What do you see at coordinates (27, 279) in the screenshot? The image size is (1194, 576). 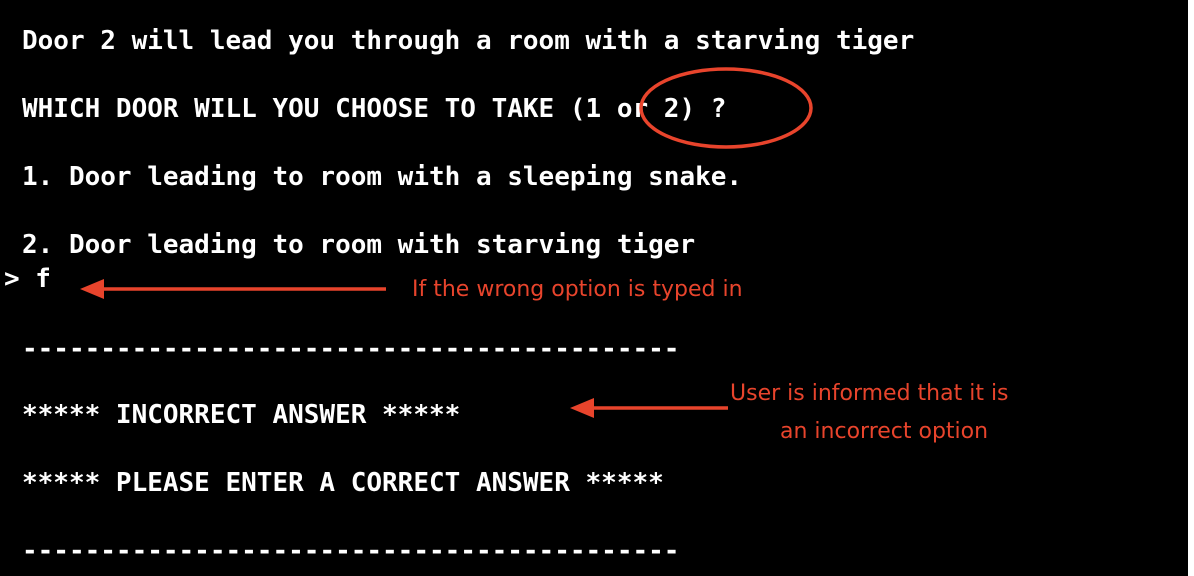 I see `terminal-input-prompt: > f` at bounding box center [27, 279].